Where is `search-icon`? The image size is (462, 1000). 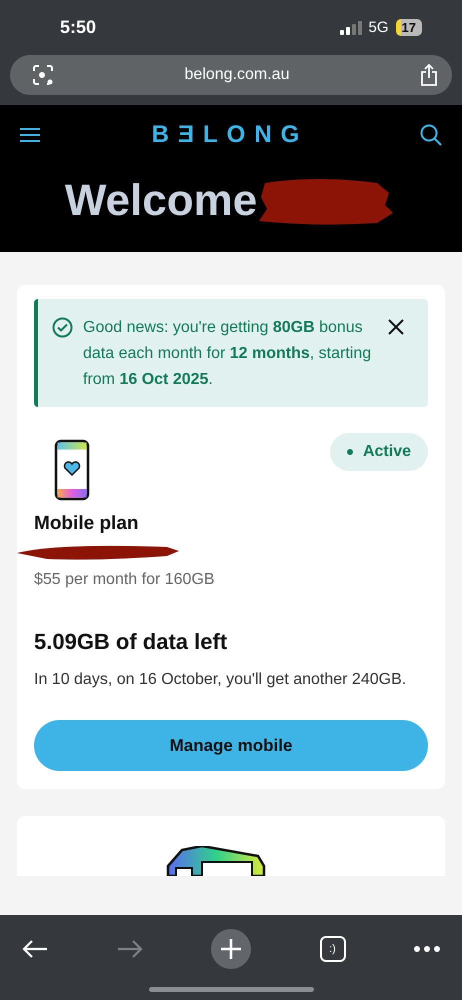
search-icon is located at coordinates (431, 135).